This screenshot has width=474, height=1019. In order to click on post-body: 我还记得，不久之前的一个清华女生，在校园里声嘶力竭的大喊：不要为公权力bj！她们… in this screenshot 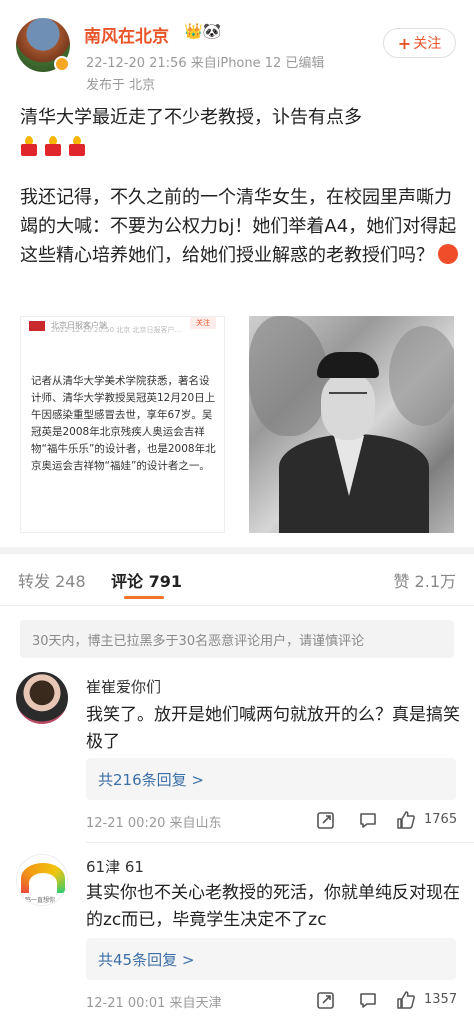, I will do `click(240, 226)`.